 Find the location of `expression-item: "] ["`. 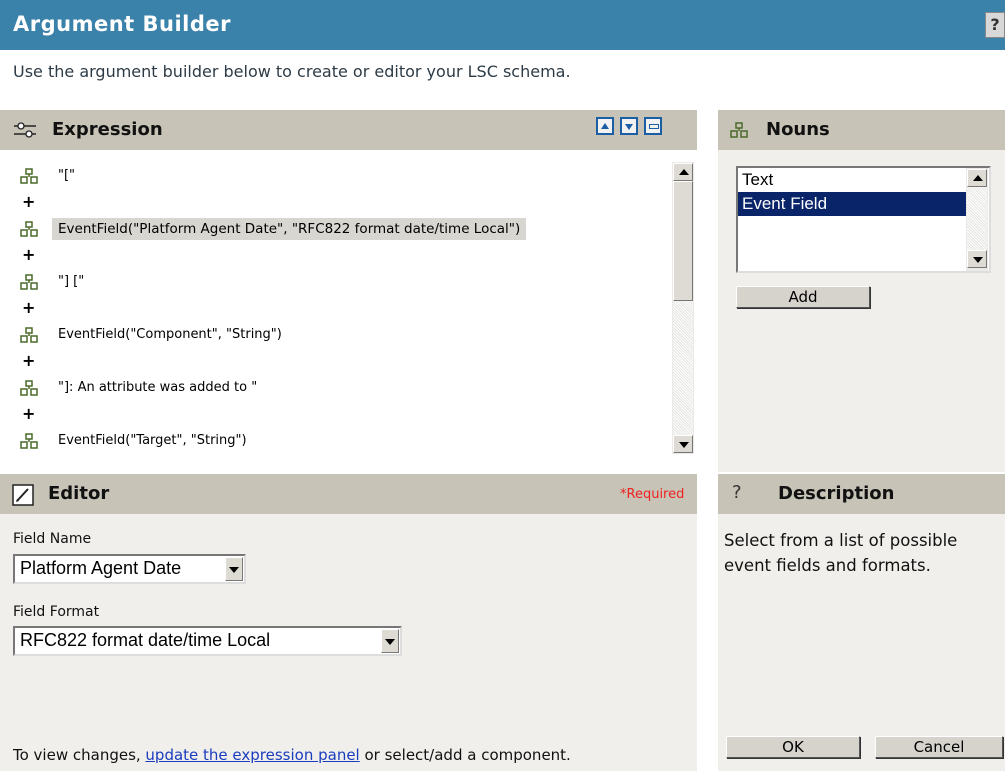

expression-item: "] [" is located at coordinates (340, 281).